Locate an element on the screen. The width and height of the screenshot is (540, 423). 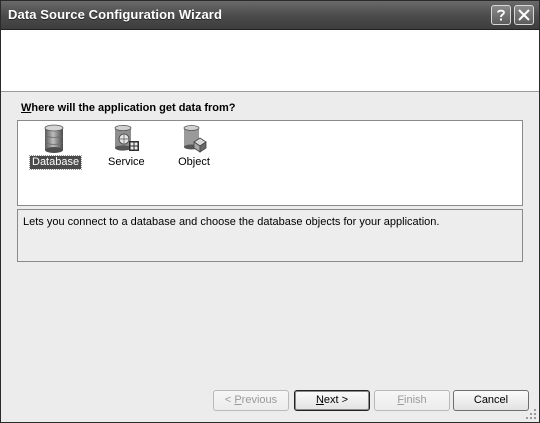
finish-button: Finish is located at coordinates (412, 400).